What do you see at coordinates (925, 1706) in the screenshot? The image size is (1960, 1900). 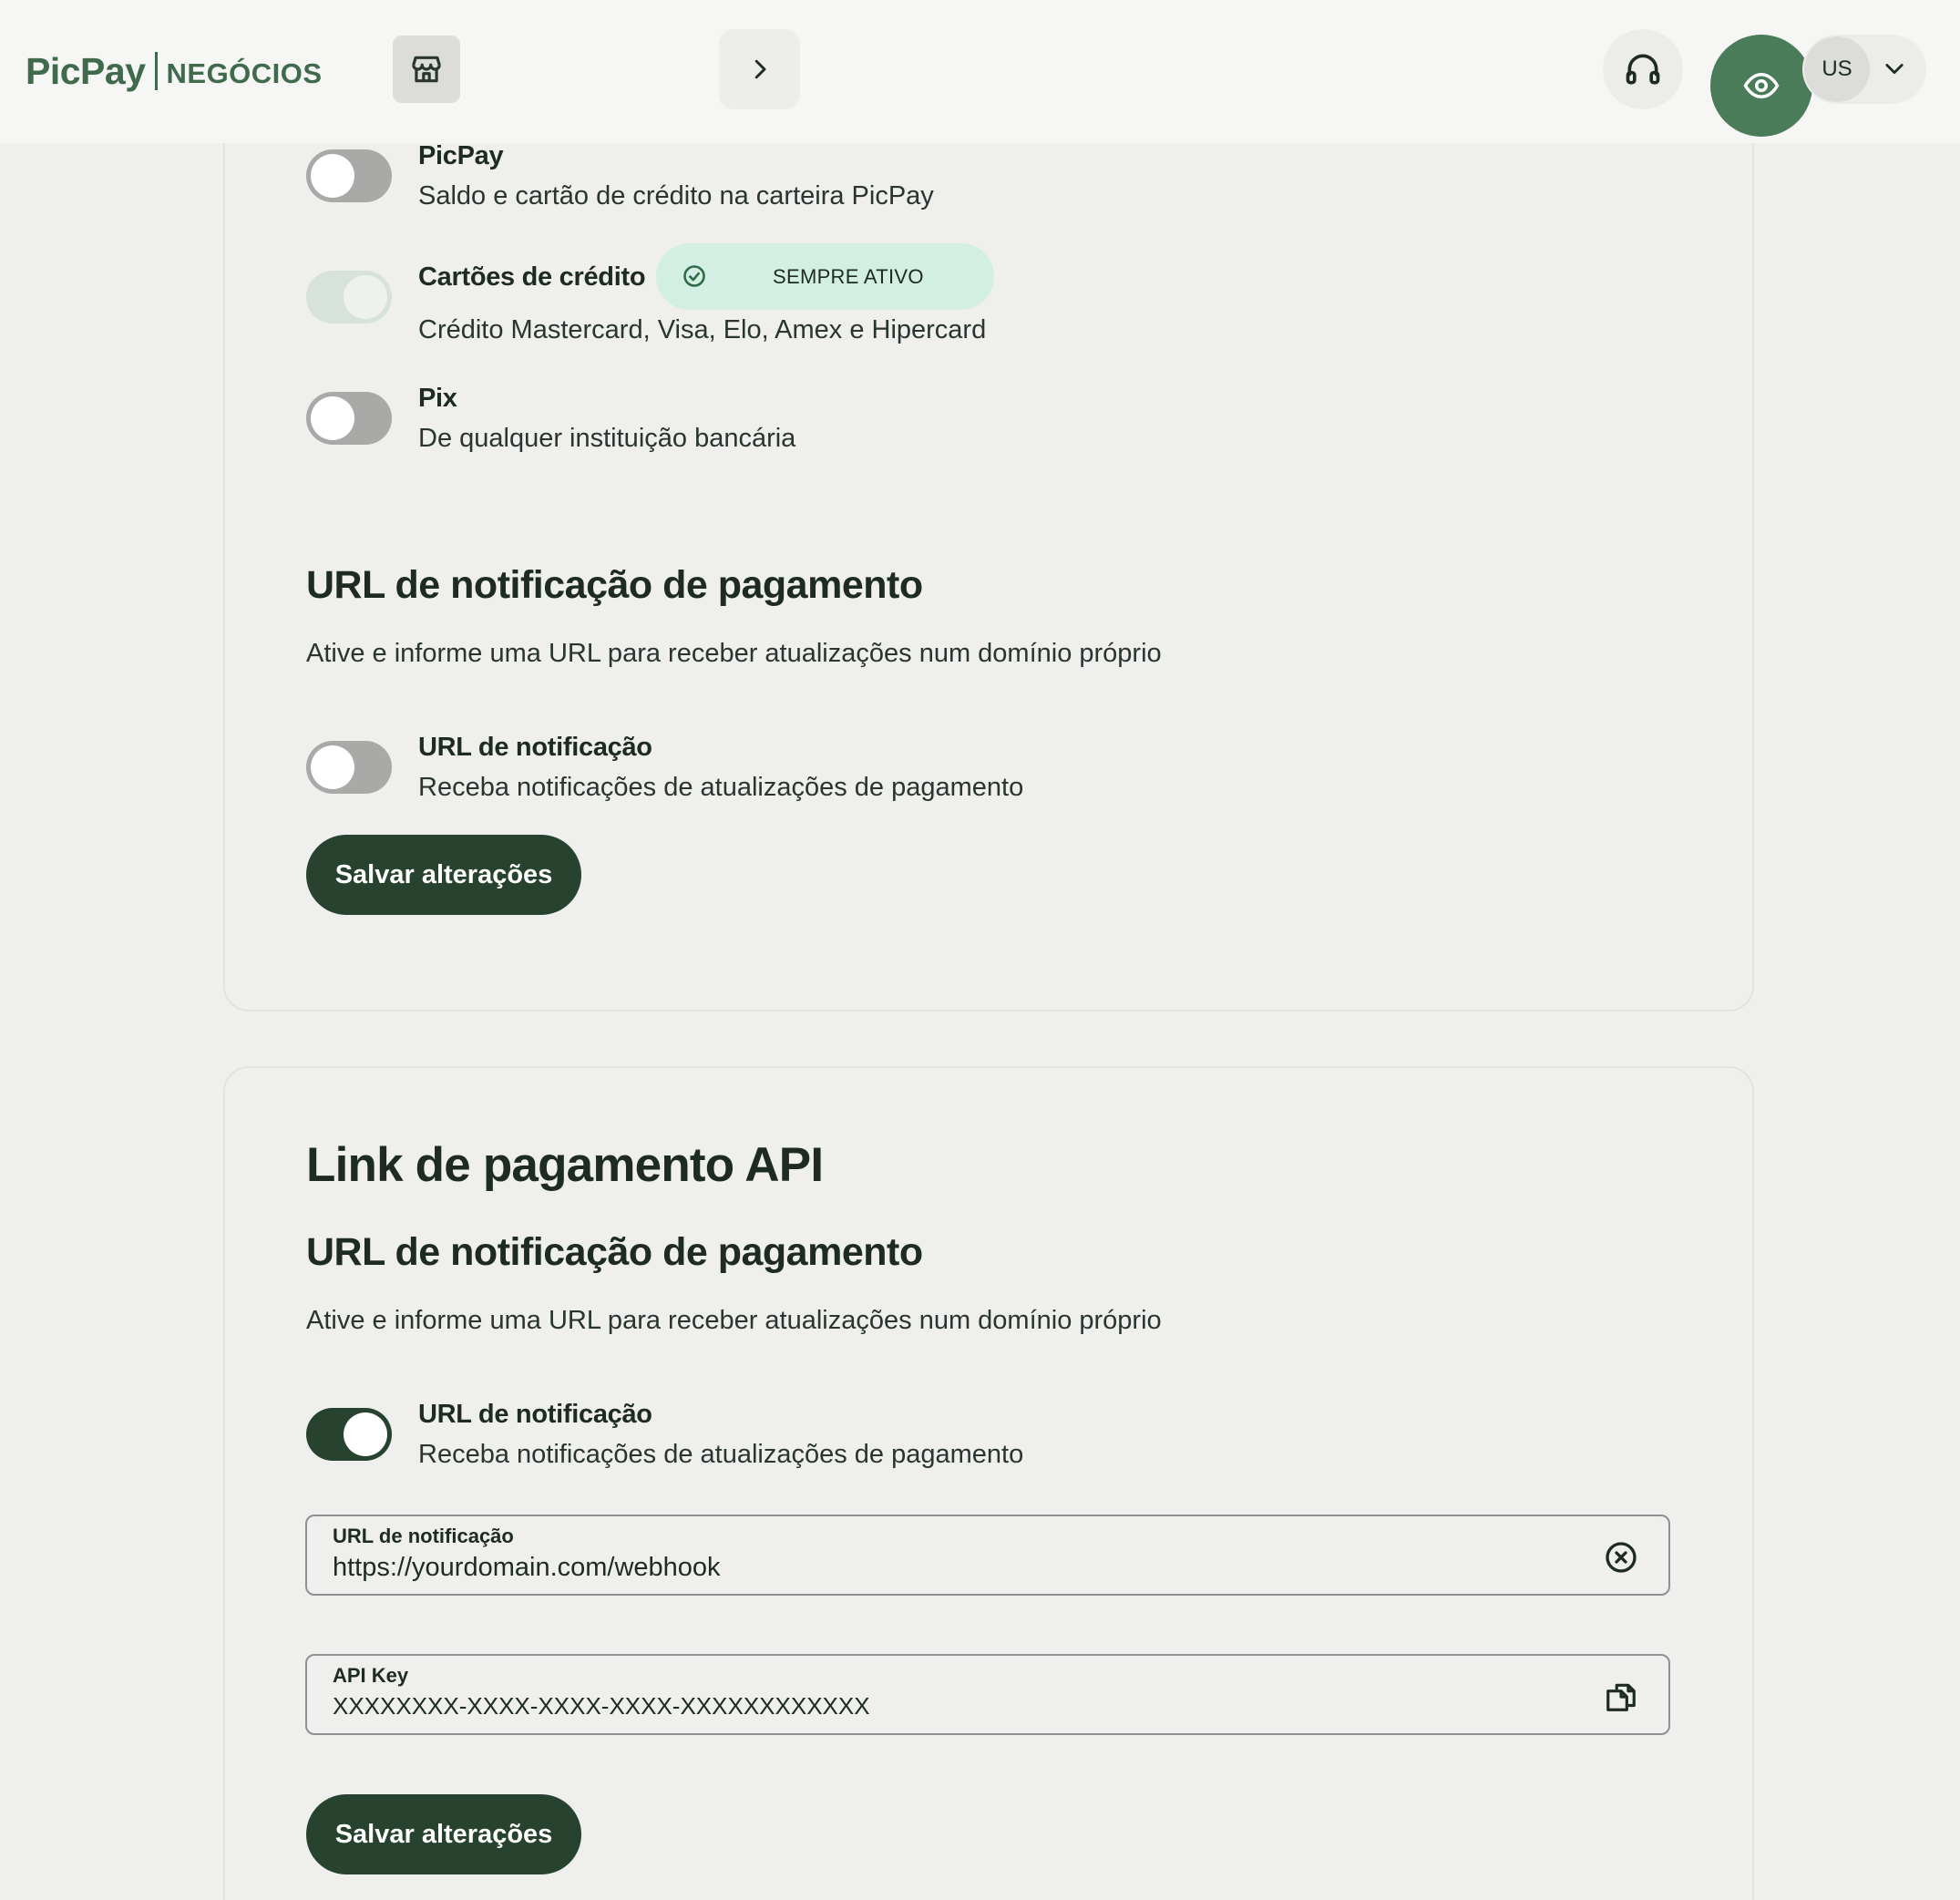 I see `api-key-input` at bounding box center [925, 1706].